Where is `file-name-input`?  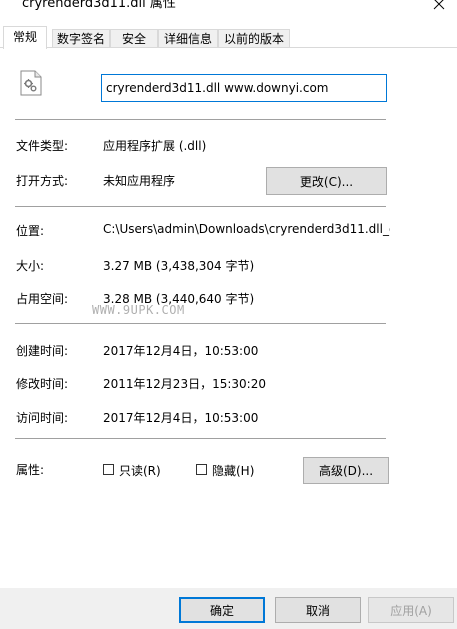 file-name-input is located at coordinates (244, 88).